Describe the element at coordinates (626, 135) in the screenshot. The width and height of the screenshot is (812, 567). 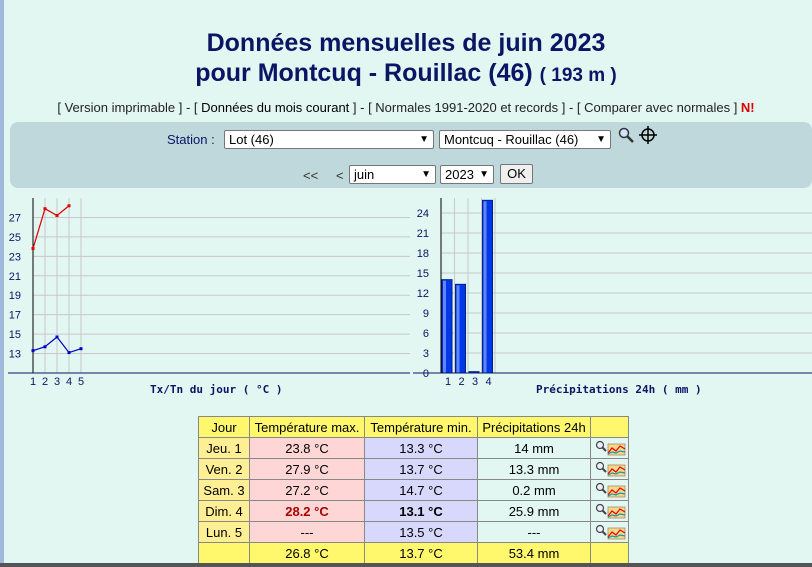
I see `magnifier-icon` at that location.